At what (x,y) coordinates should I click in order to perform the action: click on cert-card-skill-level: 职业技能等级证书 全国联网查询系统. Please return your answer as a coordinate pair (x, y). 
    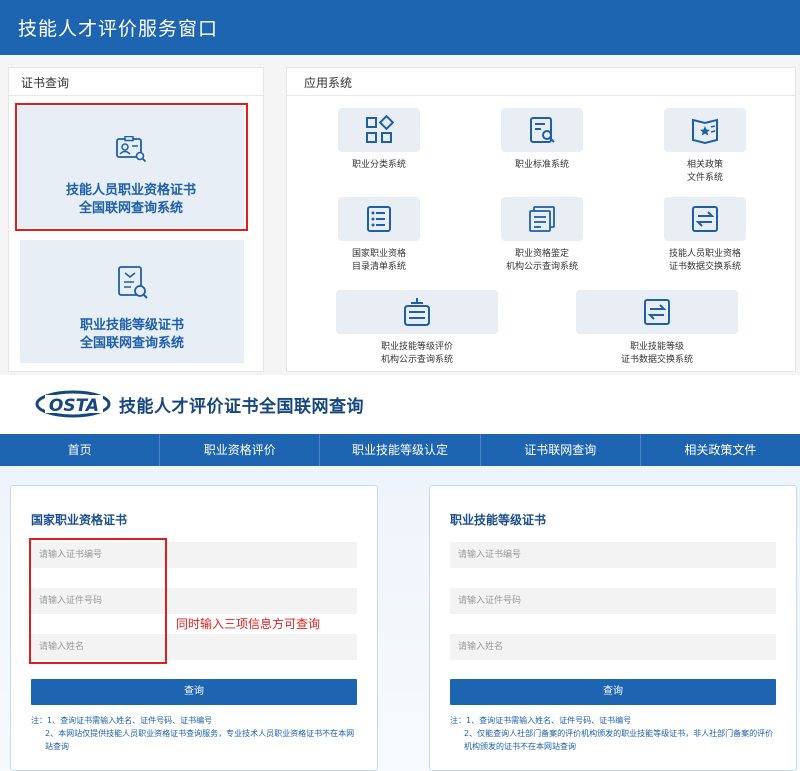
    Looking at the image, I should click on (132, 301).